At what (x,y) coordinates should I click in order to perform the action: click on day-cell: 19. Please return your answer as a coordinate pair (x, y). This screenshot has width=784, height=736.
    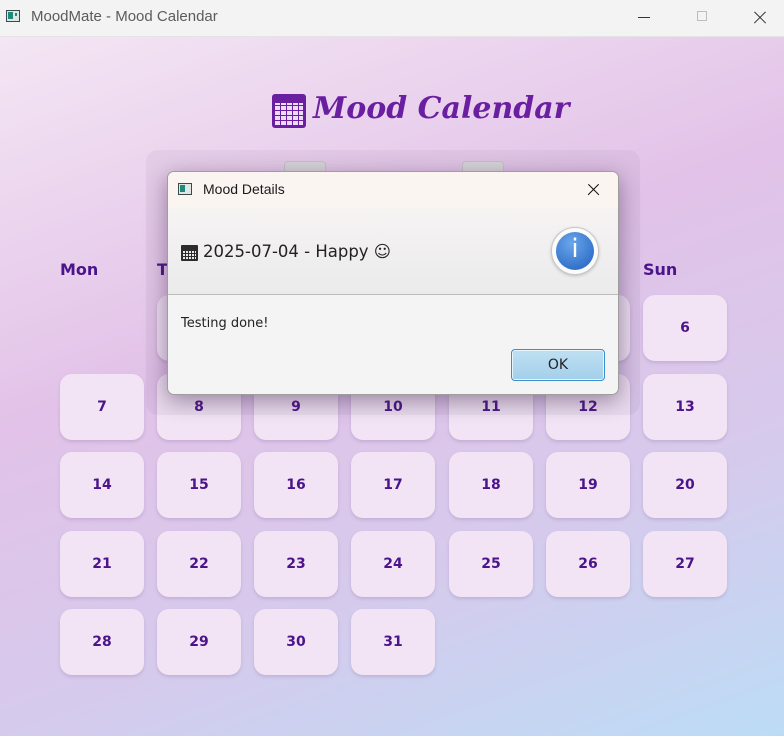
    Looking at the image, I should click on (588, 485).